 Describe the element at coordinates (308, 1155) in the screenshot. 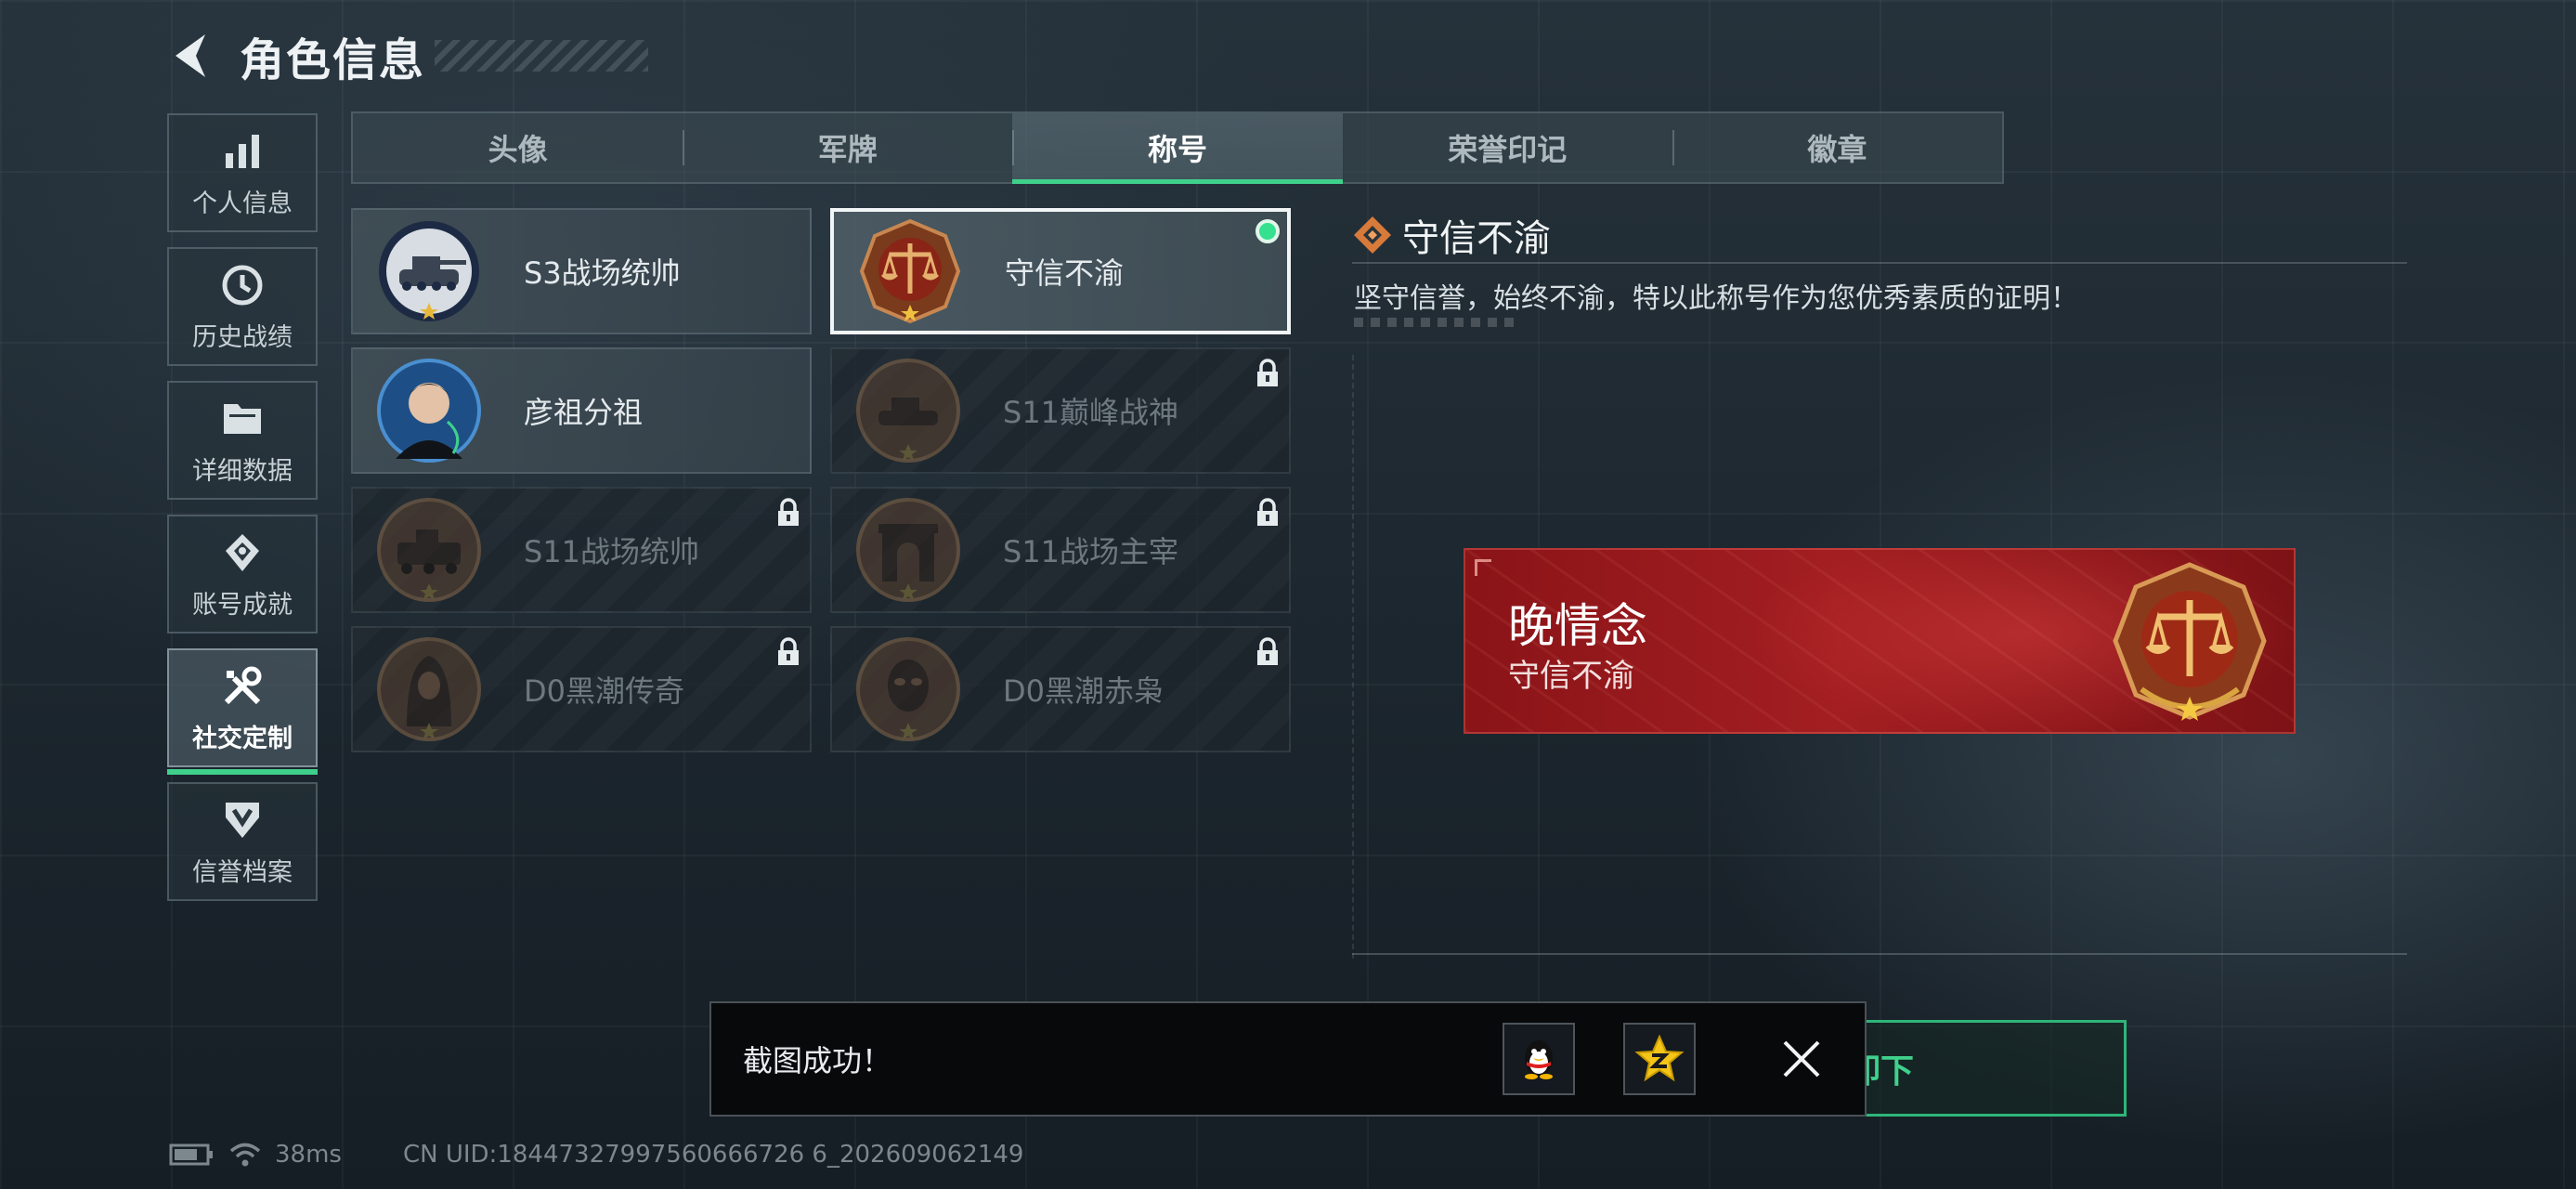

I see `network-ping: 38ms` at that location.